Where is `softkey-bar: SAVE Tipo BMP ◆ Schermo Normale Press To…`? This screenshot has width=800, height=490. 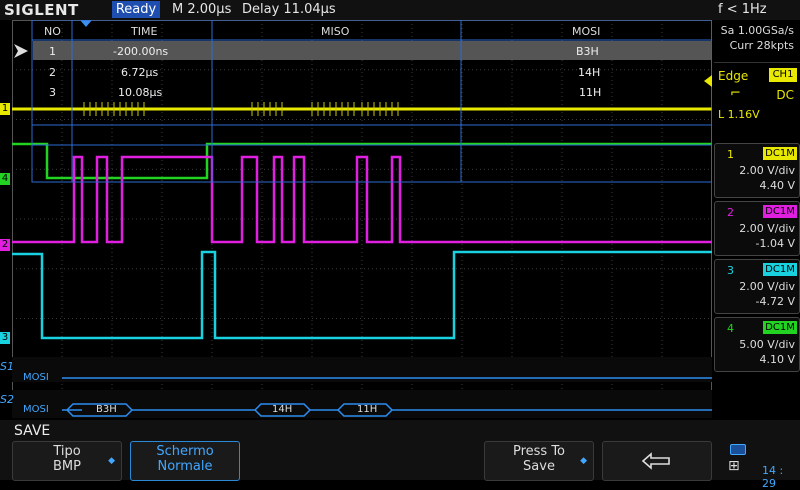
softkey-bar: SAVE Tipo BMP ◆ Schermo Normale Press To… is located at coordinates (400, 455).